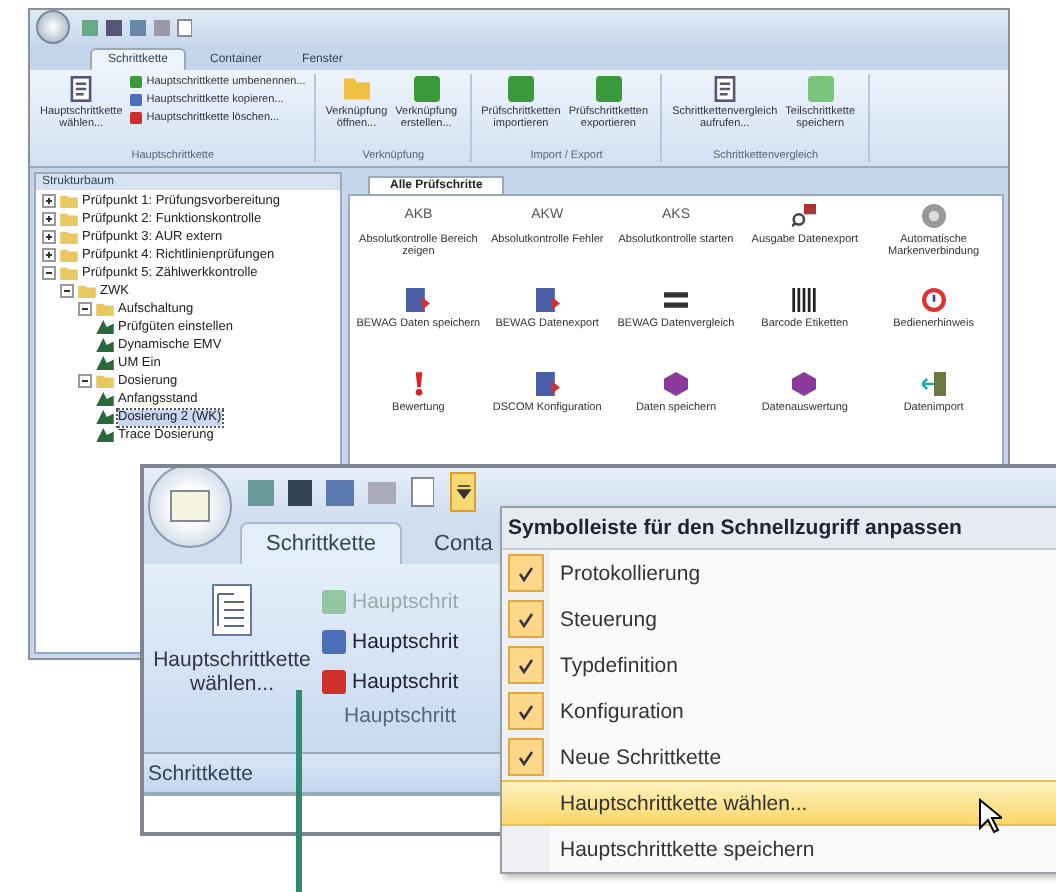 The width and height of the screenshot is (1056, 892). Describe the element at coordinates (321, 543) in the screenshot. I see `ribbon-tab: Schrittkette` at that location.